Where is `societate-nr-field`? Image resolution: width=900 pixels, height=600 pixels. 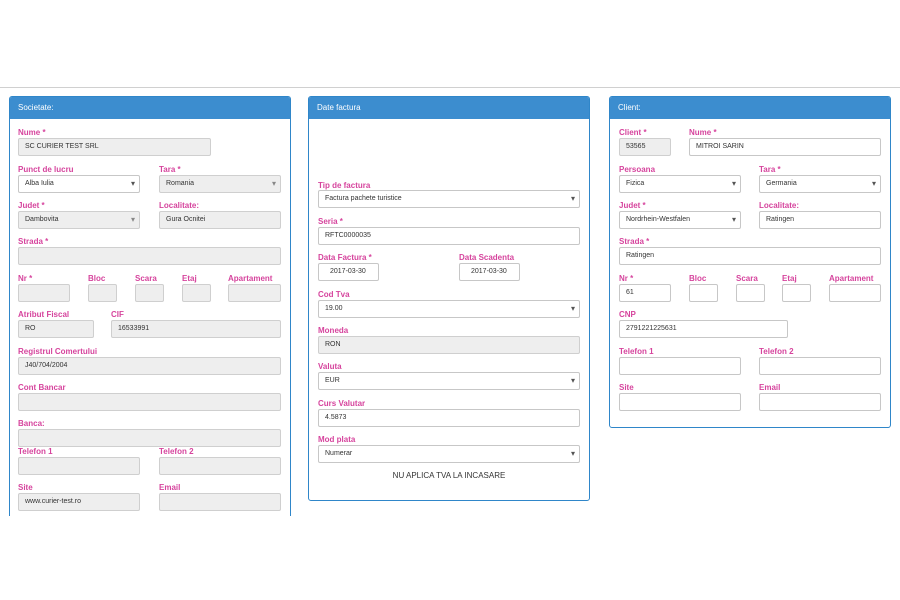
societate-nr-field is located at coordinates (44, 293).